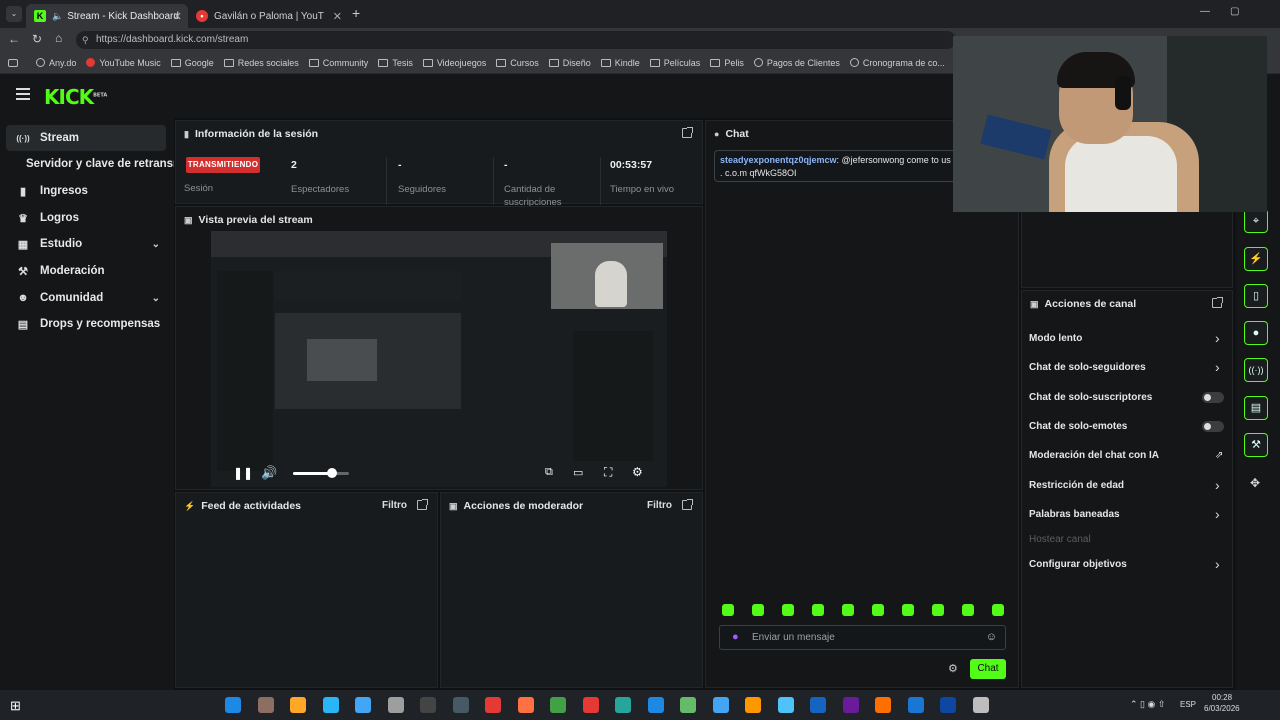 This screenshot has height=720, width=1280. What do you see at coordinates (14, 14) in the screenshot?
I see `tab-list-button: ⌄` at bounding box center [14, 14].